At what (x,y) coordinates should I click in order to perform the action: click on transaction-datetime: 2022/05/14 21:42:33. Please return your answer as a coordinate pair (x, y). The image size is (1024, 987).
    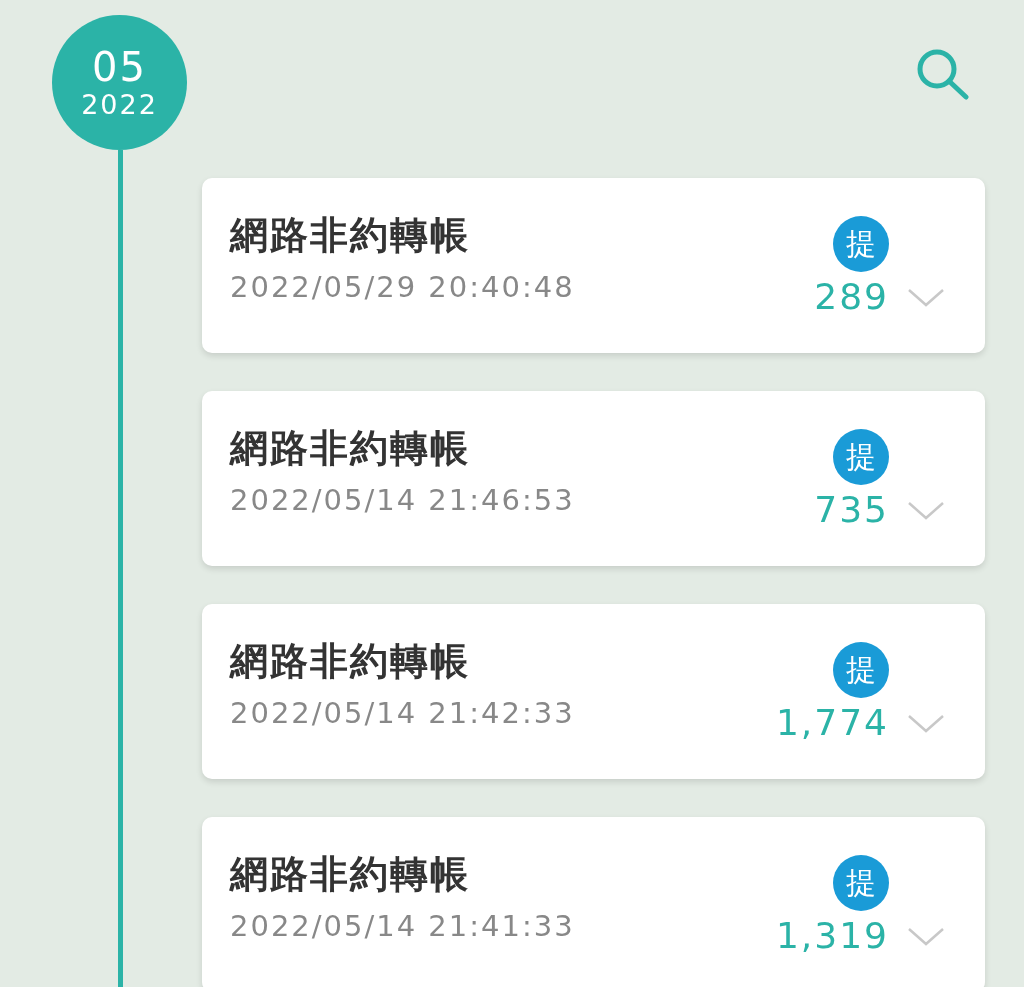
    Looking at the image, I should click on (402, 713).